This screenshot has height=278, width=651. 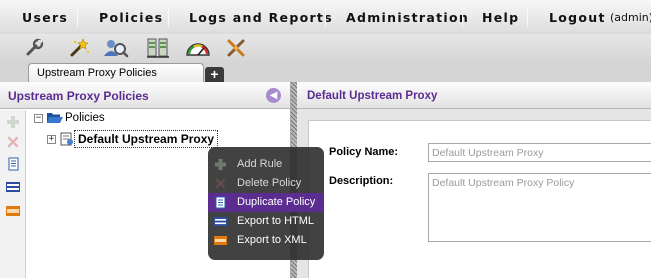 I want to click on context-menu-export-html: Export to HTML, so click(x=266, y=221).